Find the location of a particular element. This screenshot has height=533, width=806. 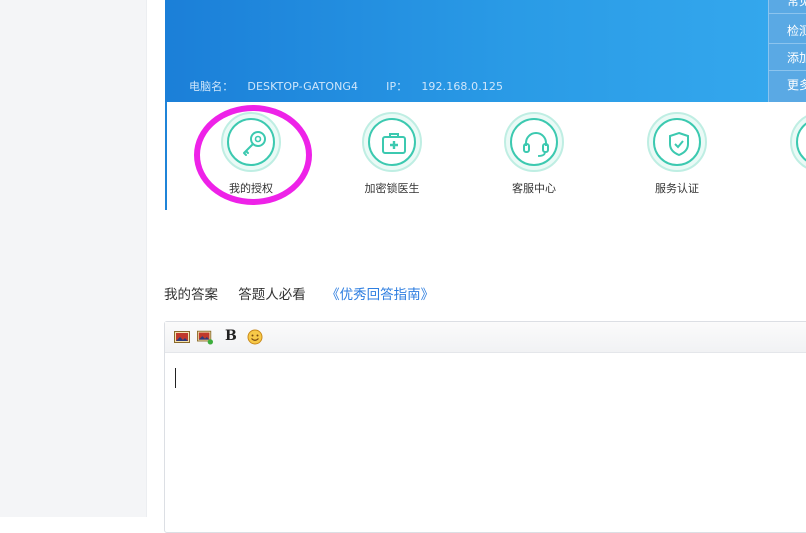

device-info: 电脑名： DESKTOP-GATONG4 IP： 192.168.0.125 is located at coordinates (360, 86).